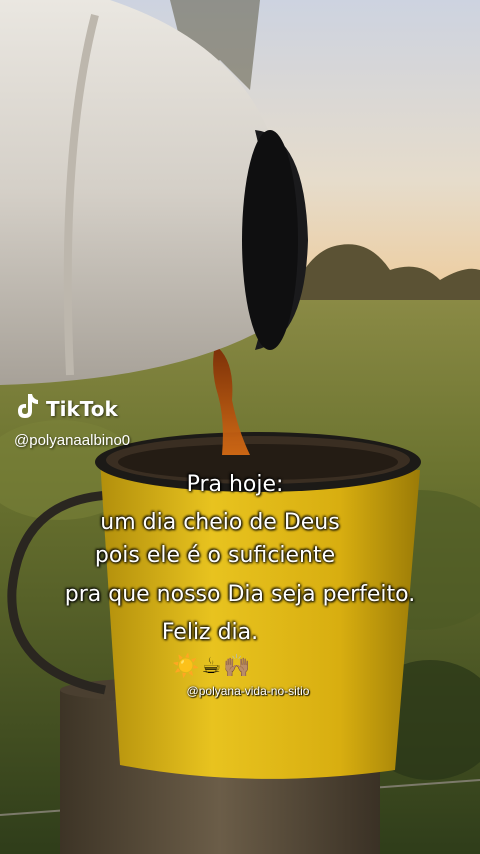 This screenshot has width=480, height=854. What do you see at coordinates (240, 594) in the screenshot?
I see `caption-line-4: pra que nosso Dia seja perfeito.` at bounding box center [240, 594].